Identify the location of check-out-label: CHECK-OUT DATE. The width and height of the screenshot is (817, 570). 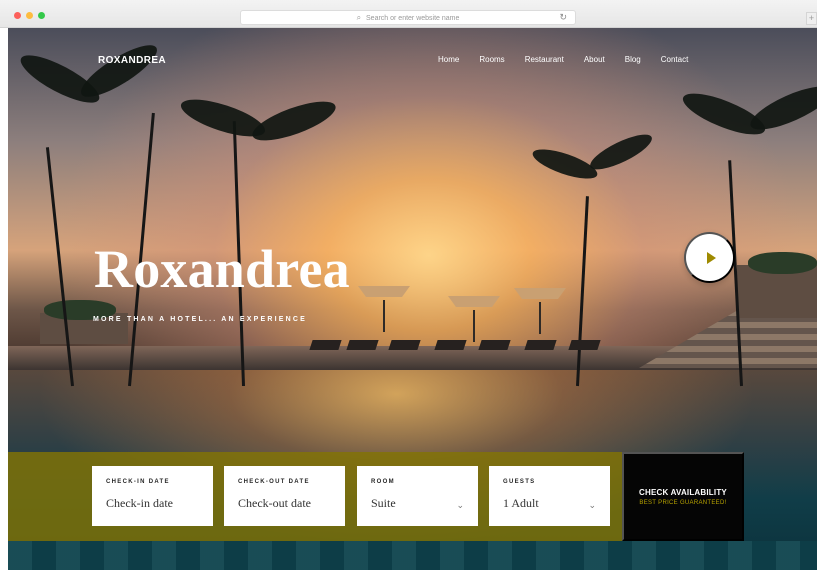
(274, 482).